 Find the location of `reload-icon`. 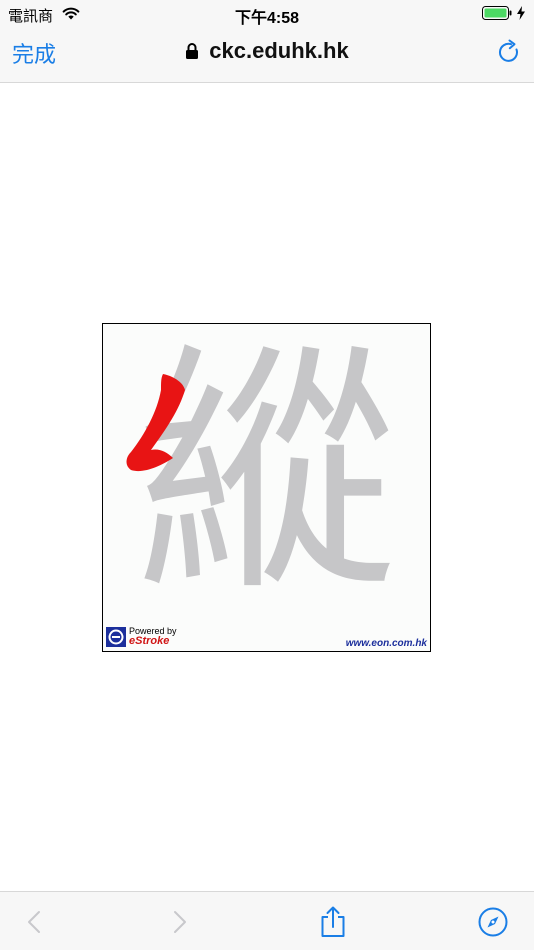

reload-icon is located at coordinates (509, 52).